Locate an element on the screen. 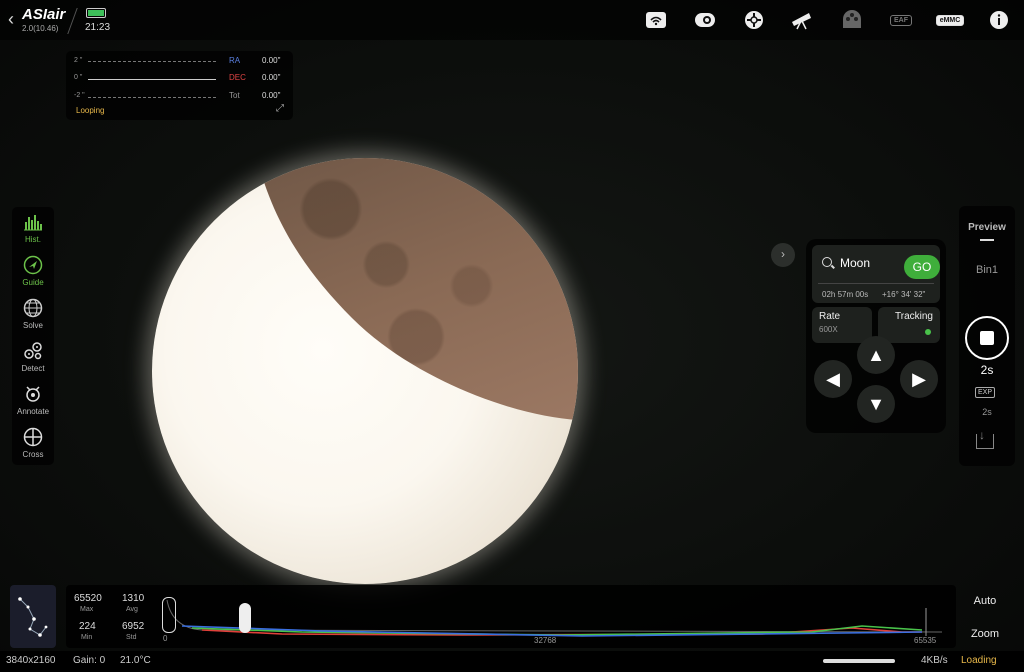 The width and height of the screenshot is (1024, 672). download-icon is located at coordinates (985, 438).